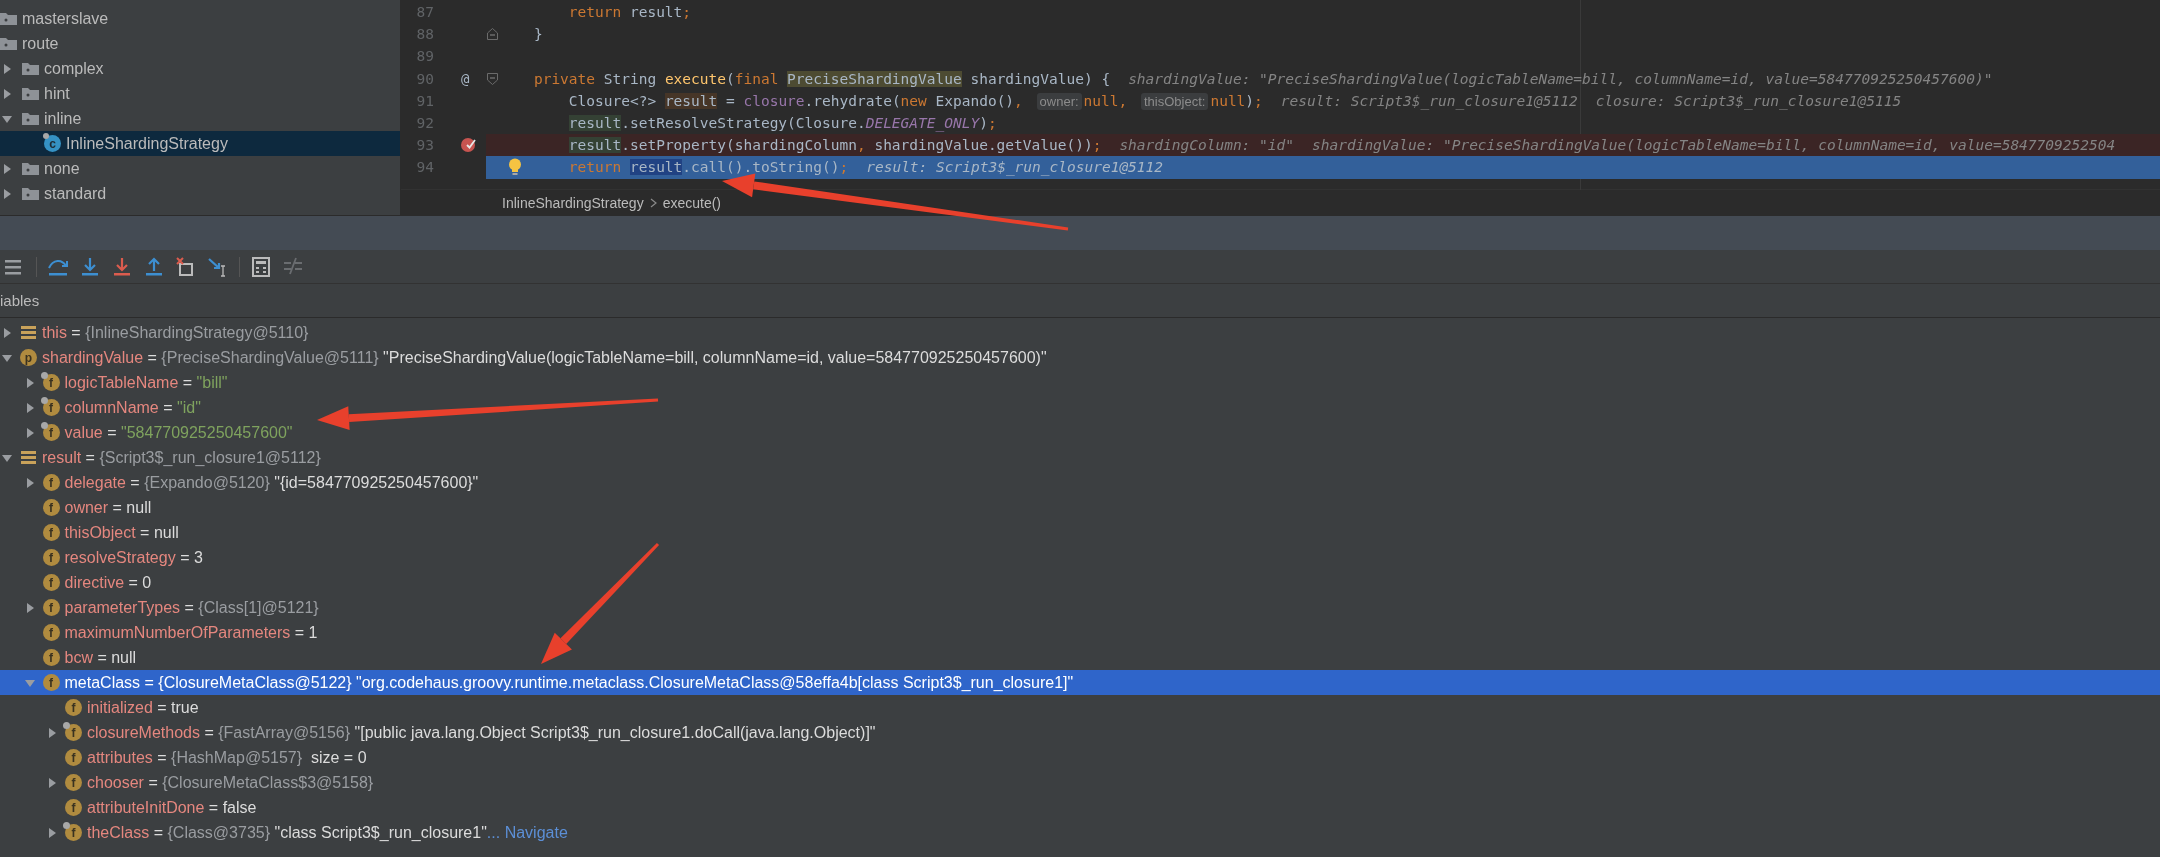 The image size is (2160, 857). I want to click on variable-row: f value = "584770925250457600", so click(1080, 432).